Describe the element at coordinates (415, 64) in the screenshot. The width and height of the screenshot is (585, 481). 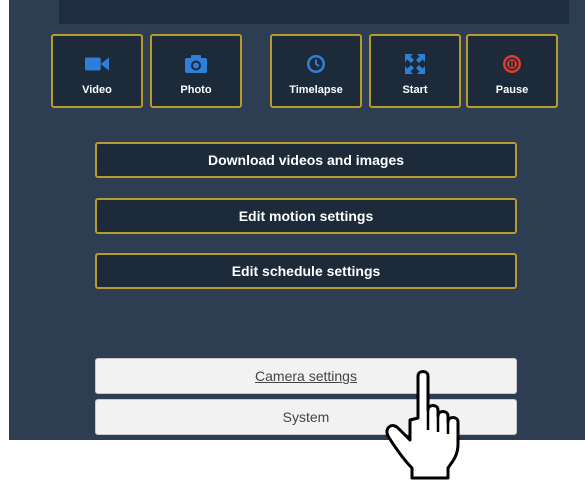
I see `expand-arrows-icon` at that location.